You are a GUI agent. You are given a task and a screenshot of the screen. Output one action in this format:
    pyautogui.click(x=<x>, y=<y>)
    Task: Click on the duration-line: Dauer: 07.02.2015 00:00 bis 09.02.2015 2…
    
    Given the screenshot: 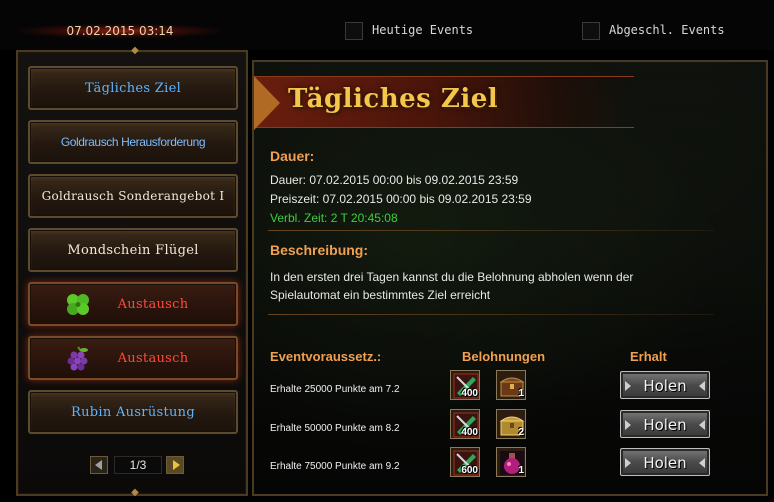 What is the action you would take?
    pyautogui.click(x=394, y=180)
    